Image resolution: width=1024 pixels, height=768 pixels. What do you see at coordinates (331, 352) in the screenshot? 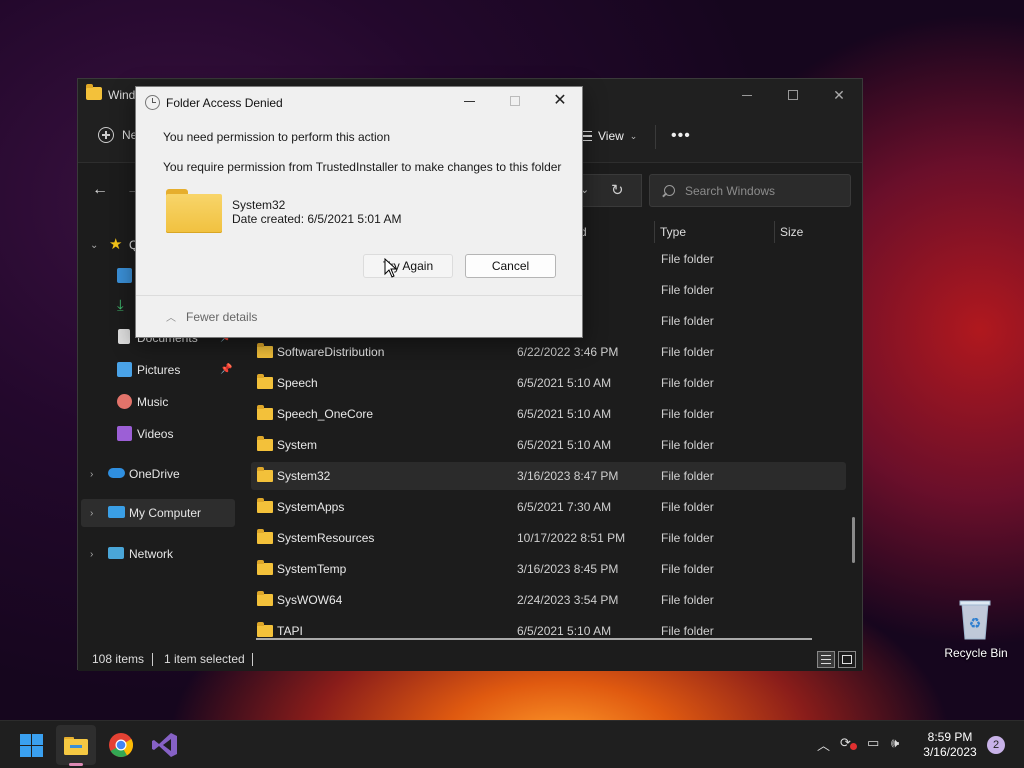
I see `file-name: SoftwareDistribution` at bounding box center [331, 352].